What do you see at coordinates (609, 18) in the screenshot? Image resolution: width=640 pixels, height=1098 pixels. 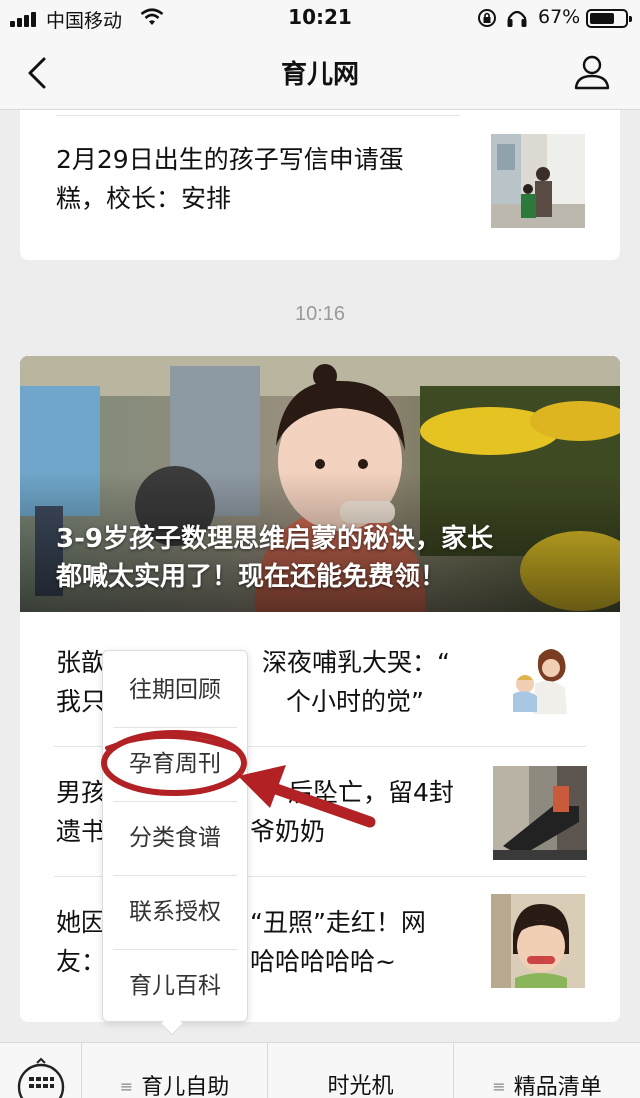 I see `battery-icon` at bounding box center [609, 18].